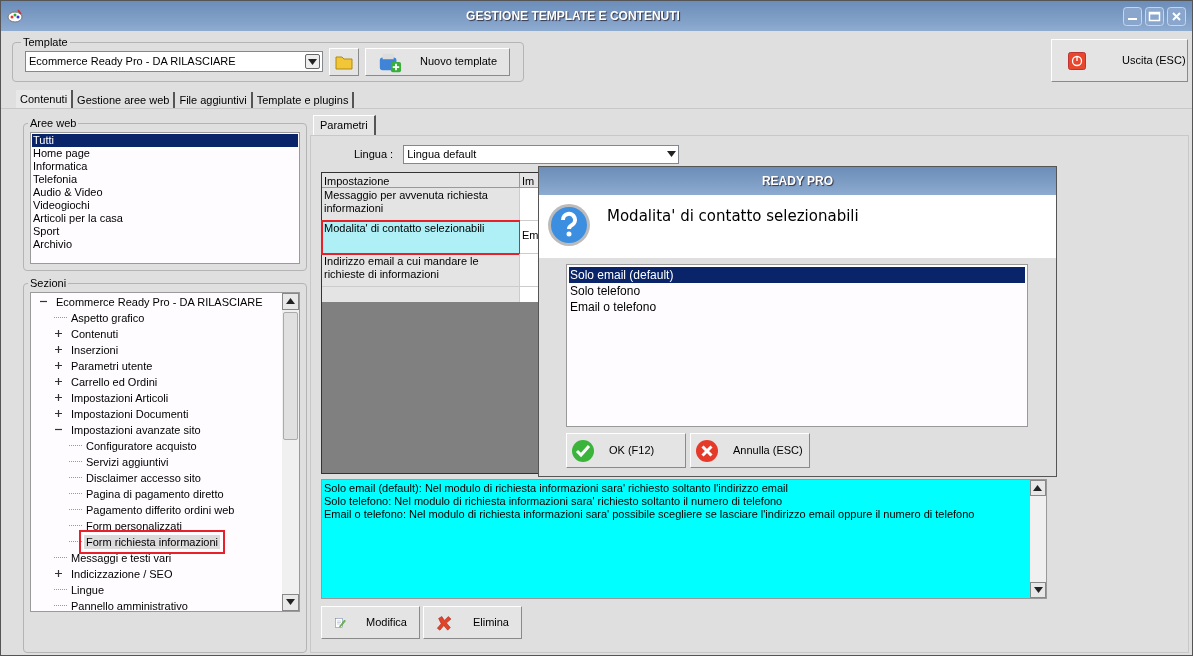  What do you see at coordinates (88, 589) in the screenshot?
I see `tree-item: Lingue` at bounding box center [88, 589].